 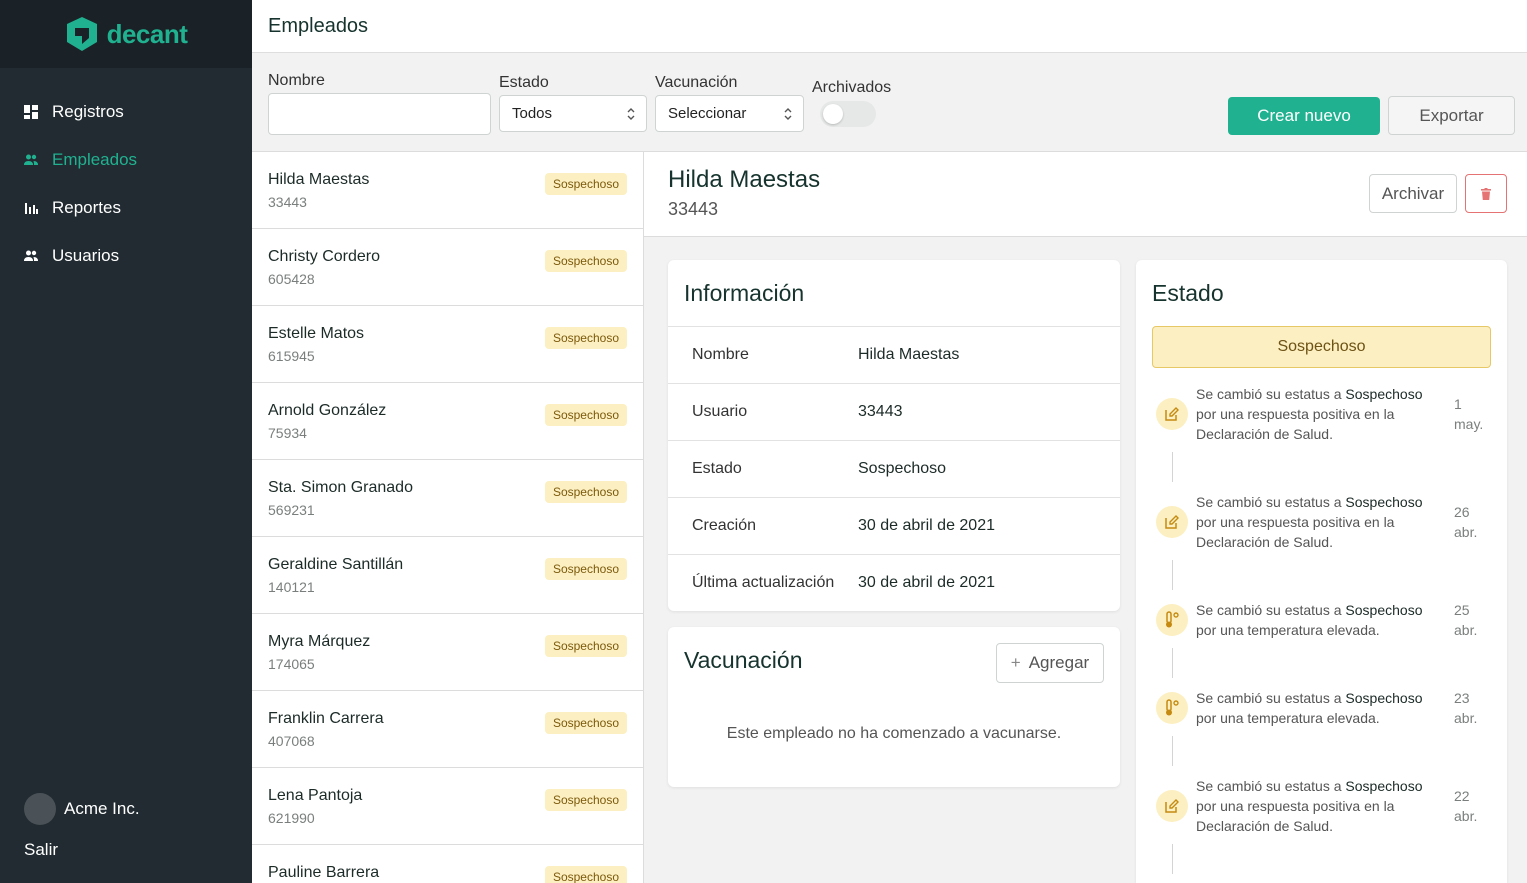 I want to click on sidebar-item-label: Empleados, so click(x=95, y=159).